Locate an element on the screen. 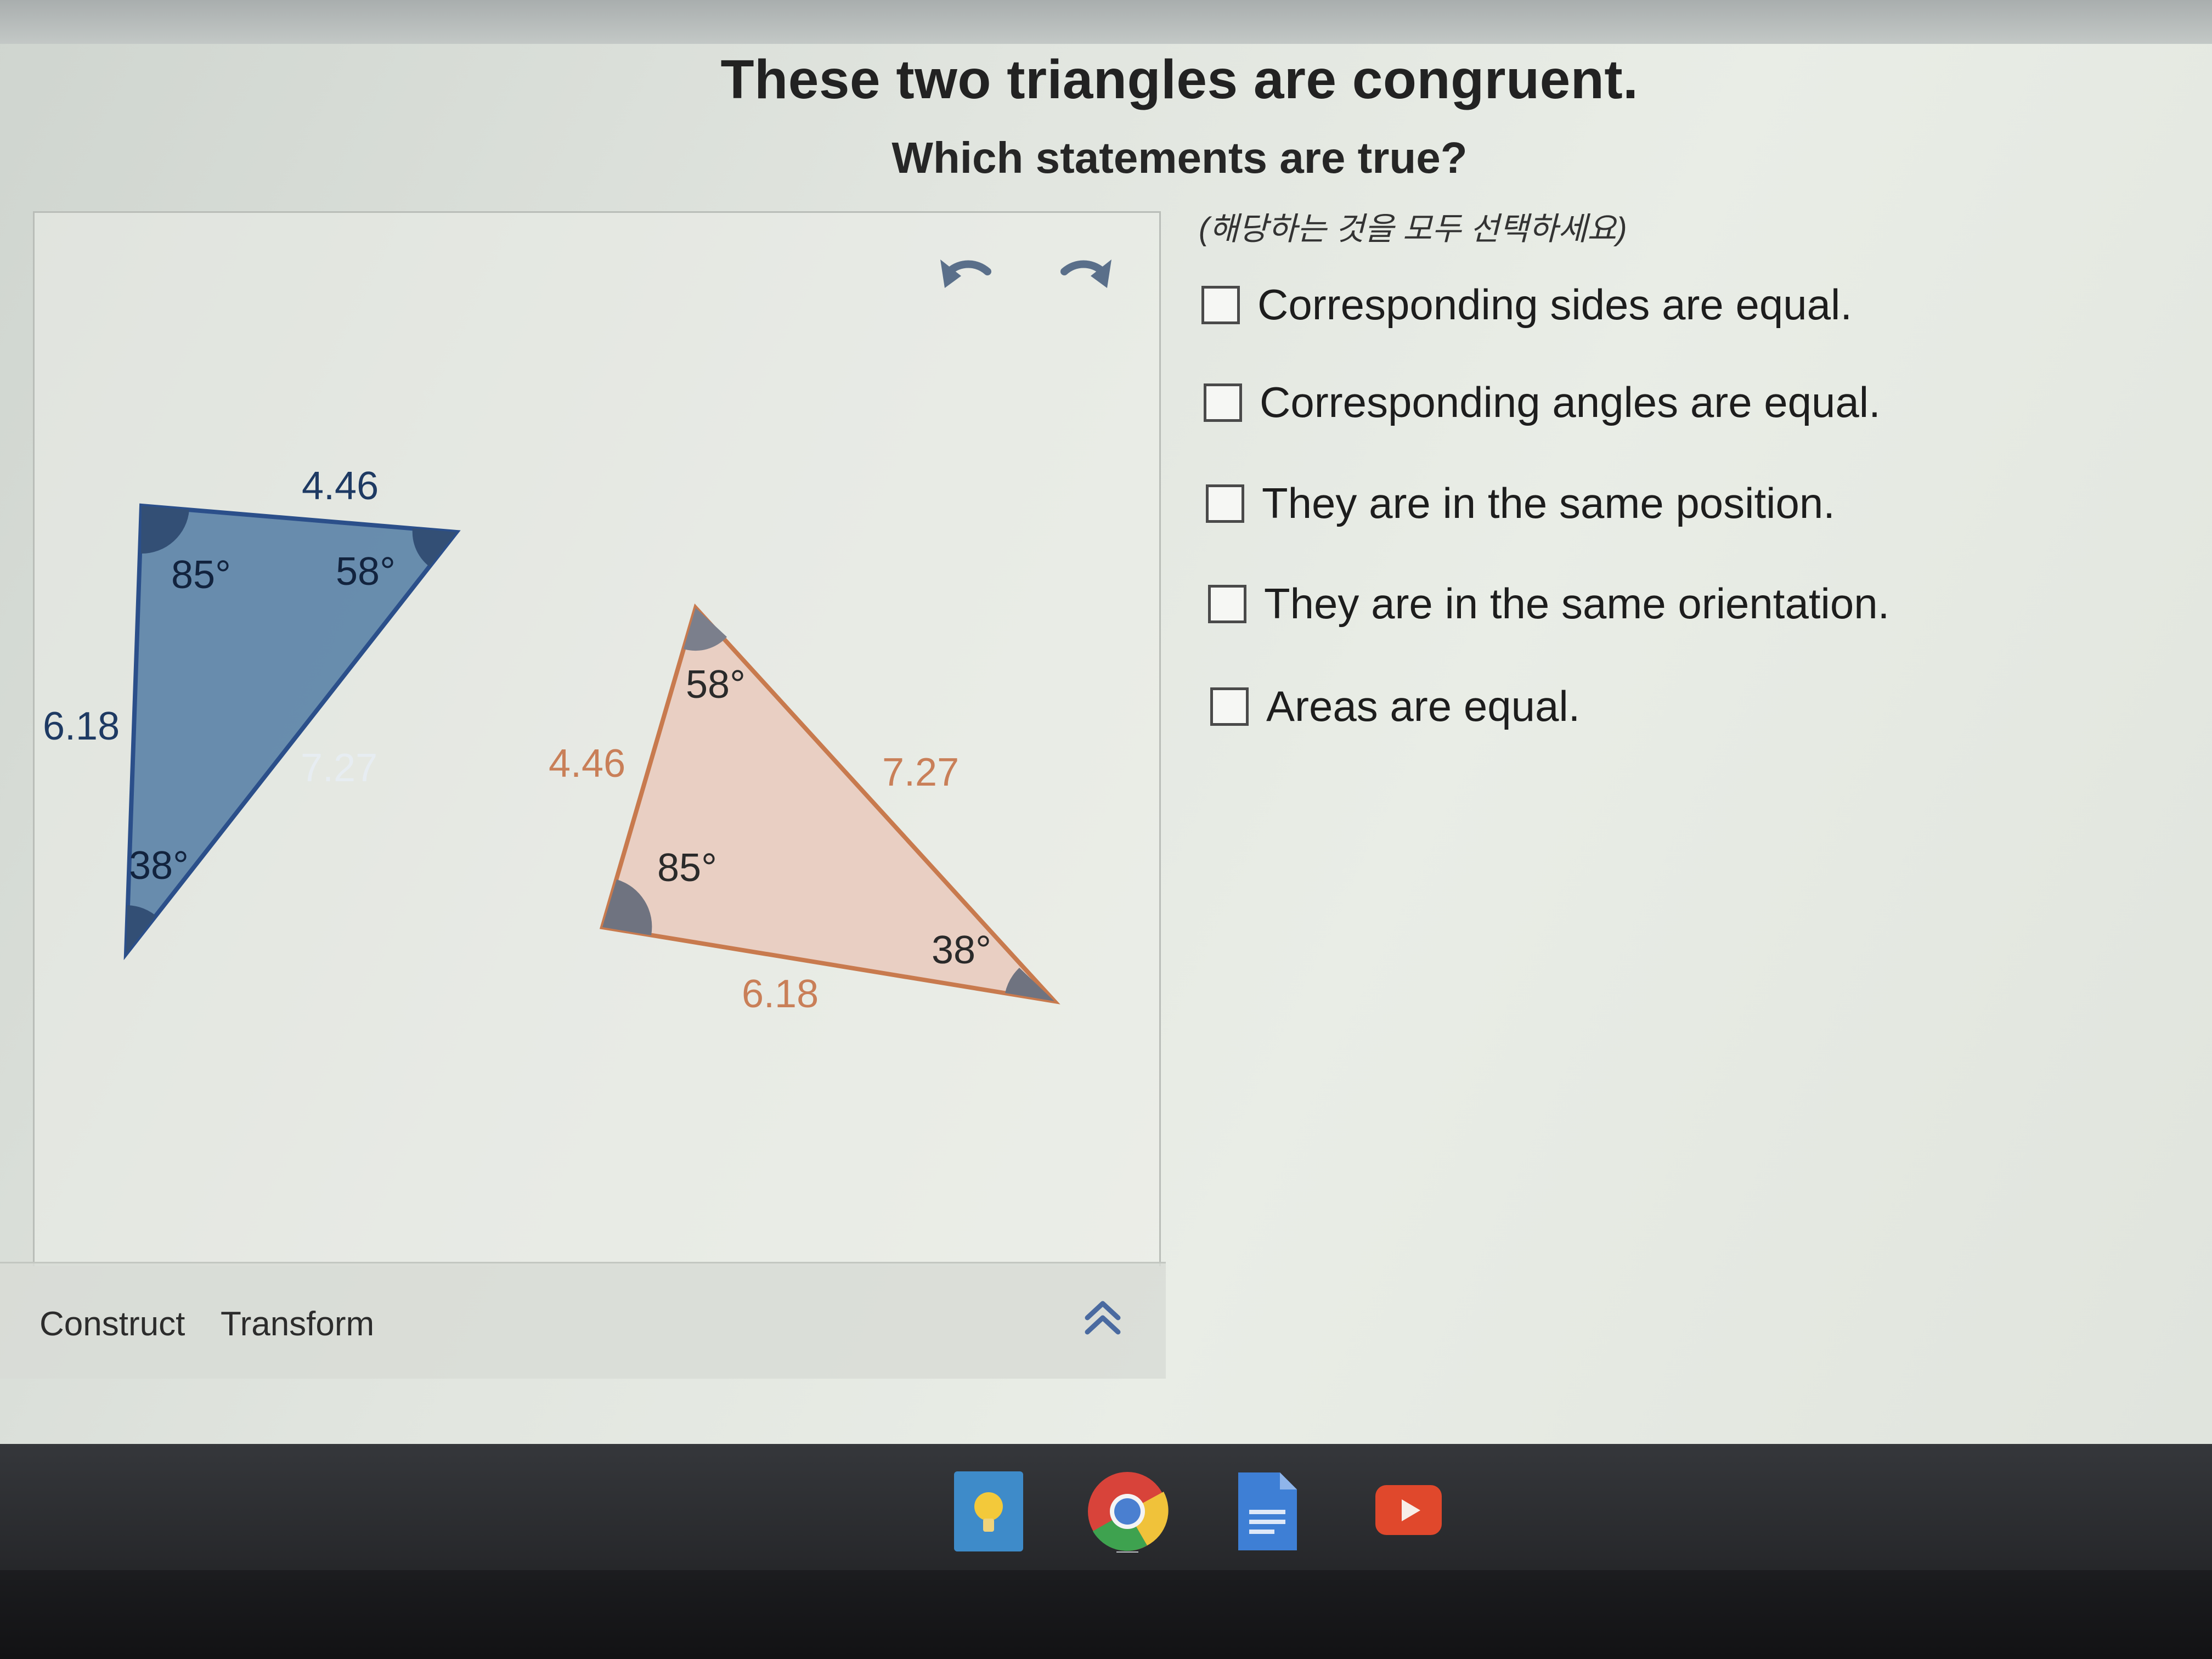 The image size is (2212, 1659). orange-side-left-label: 4.46 is located at coordinates (587, 764).